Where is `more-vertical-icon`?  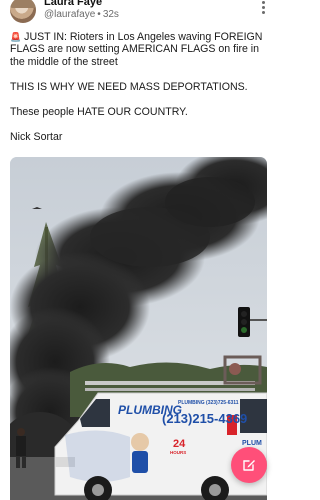 more-vertical-icon is located at coordinates (263, 9).